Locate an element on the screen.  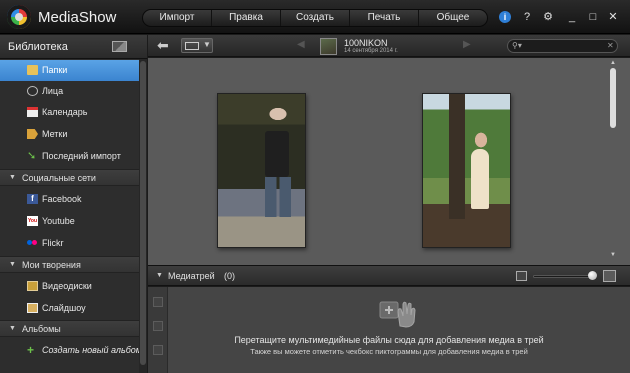
create-album-button: + Создать новый альбом is located at coordinates (71, 350).